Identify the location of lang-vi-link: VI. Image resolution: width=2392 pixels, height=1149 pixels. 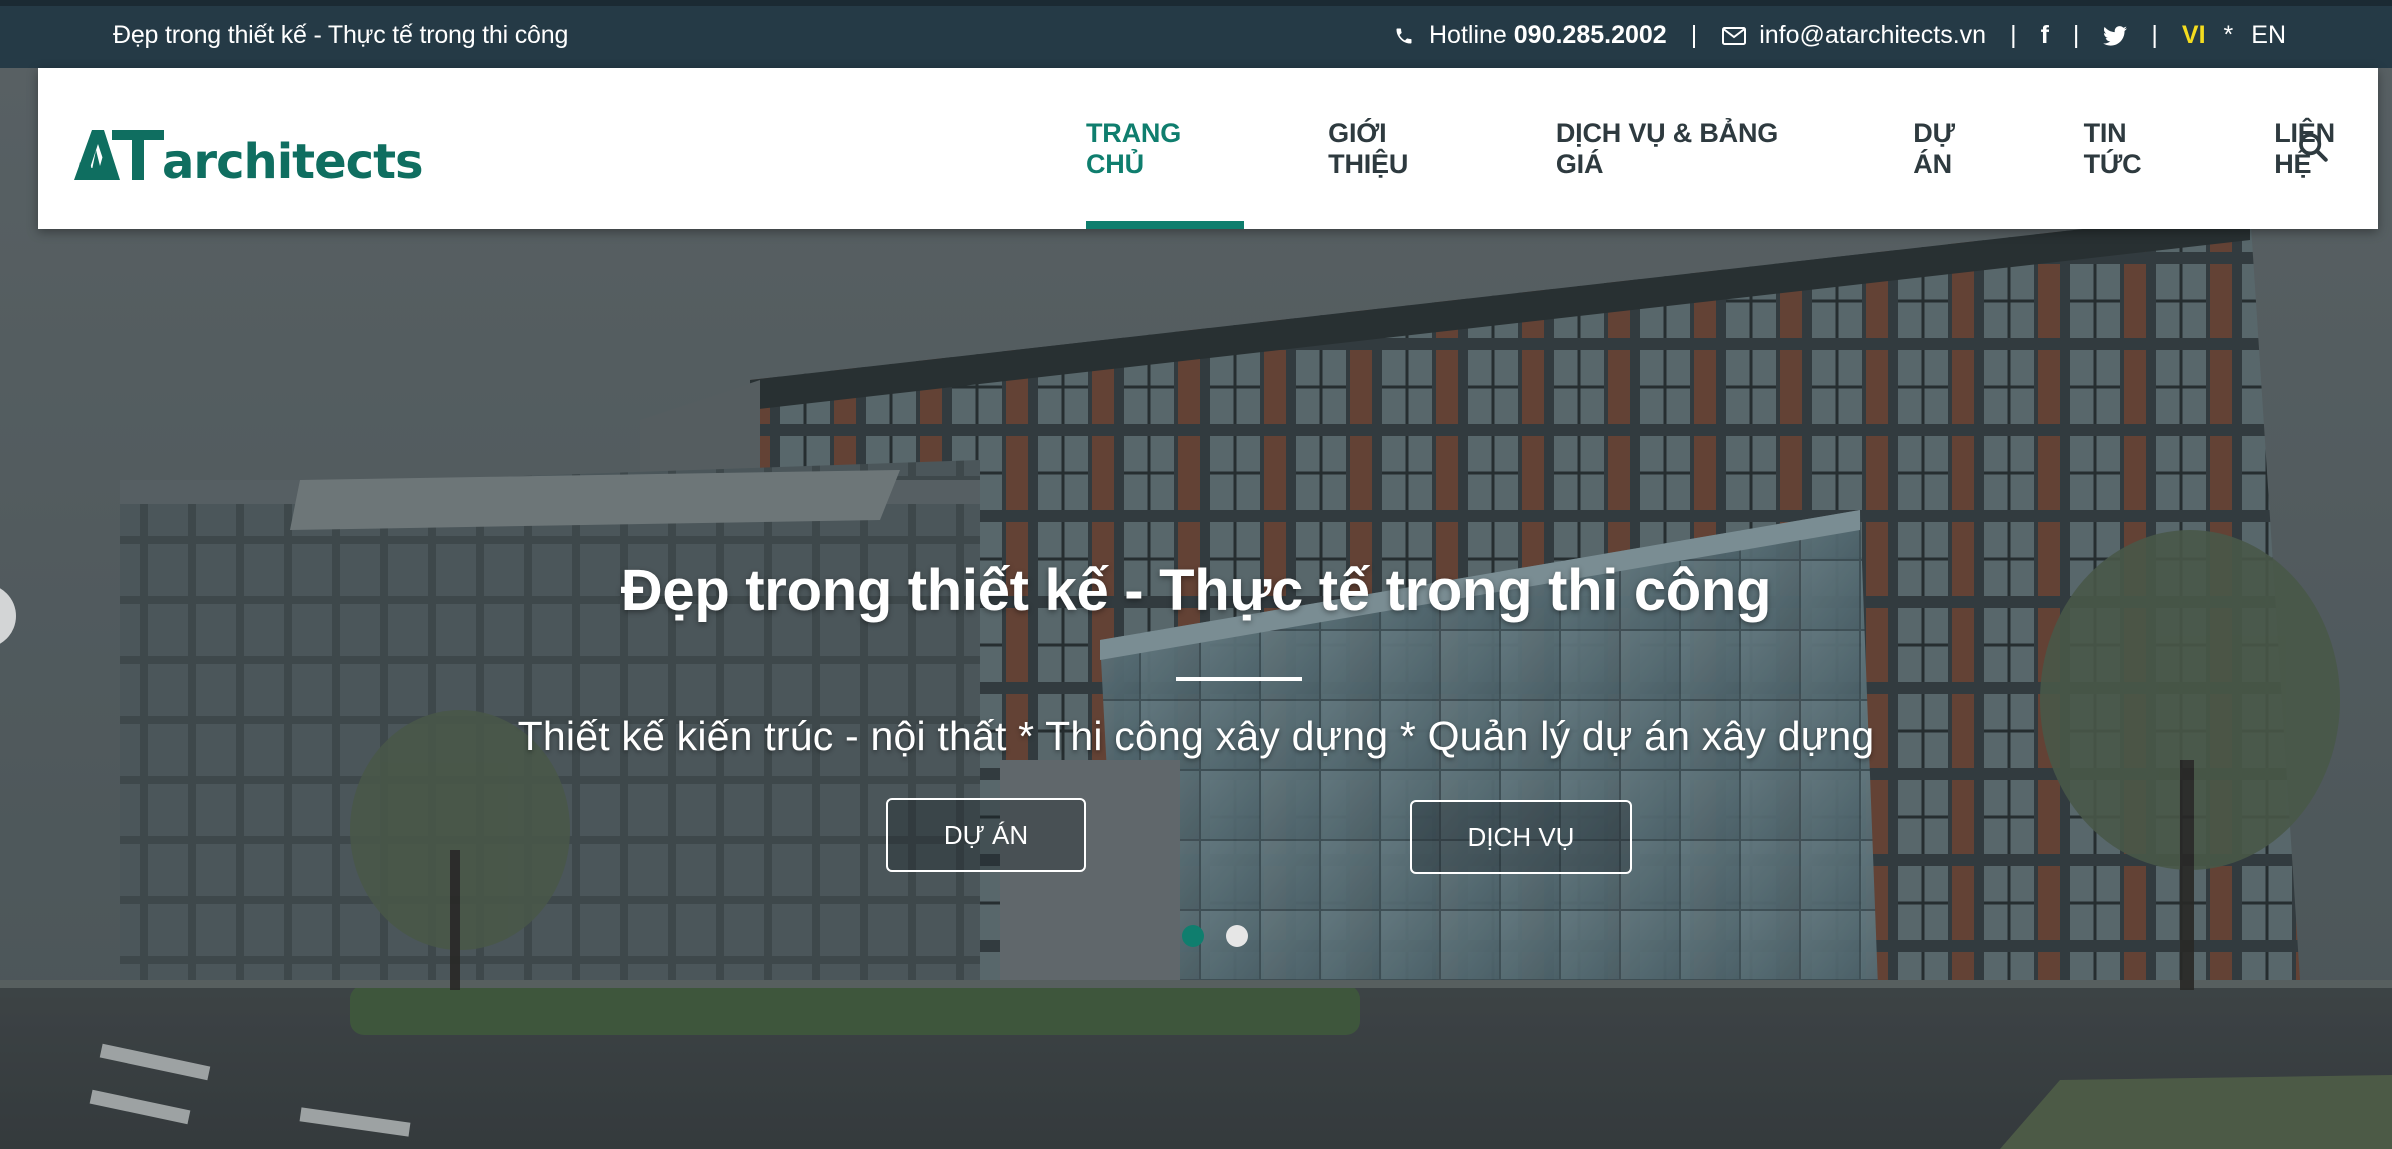
(2194, 35).